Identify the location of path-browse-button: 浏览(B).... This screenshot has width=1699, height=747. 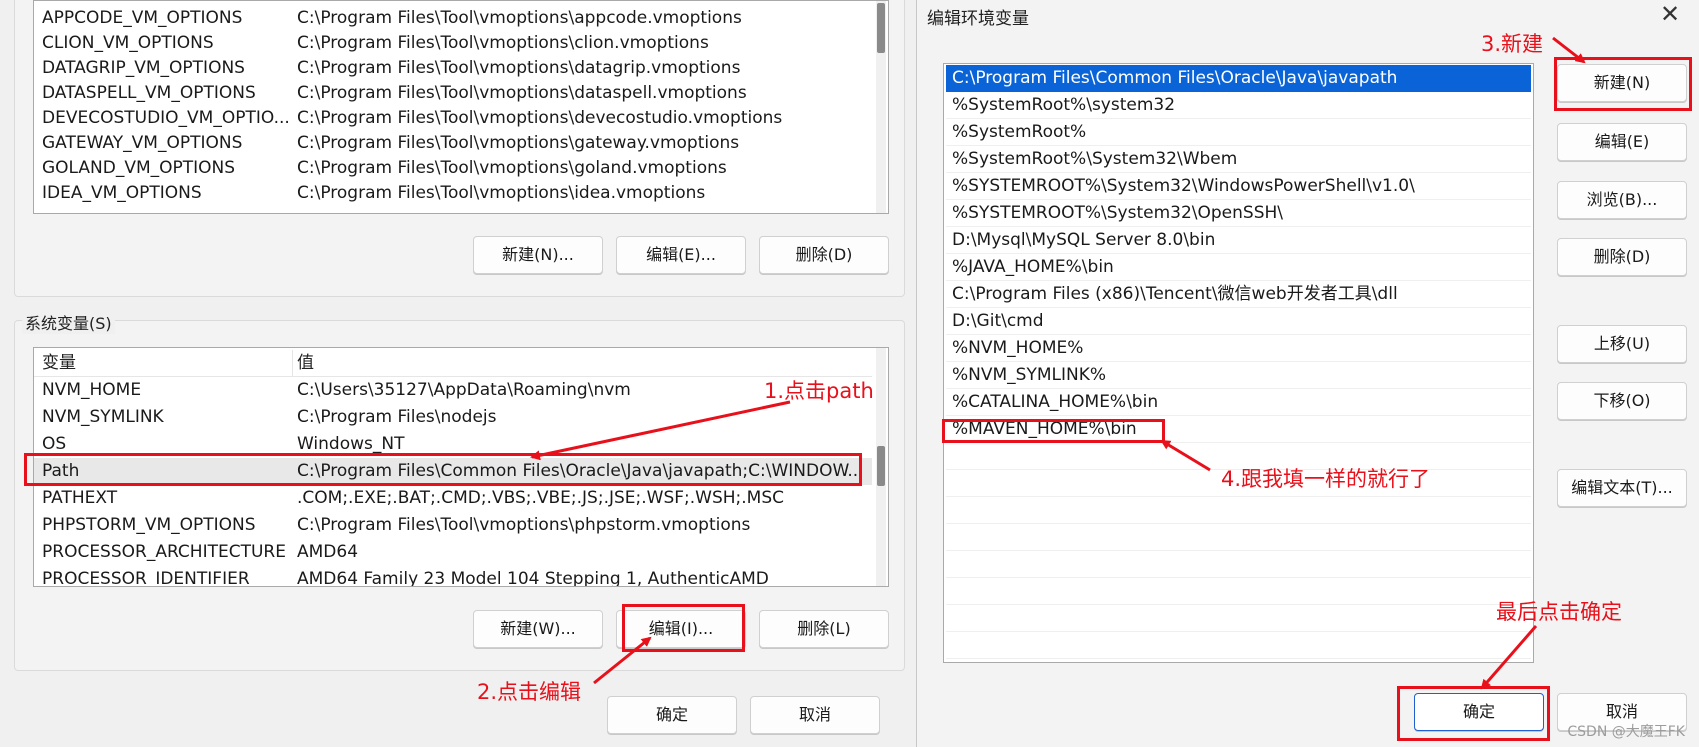
(1622, 200).